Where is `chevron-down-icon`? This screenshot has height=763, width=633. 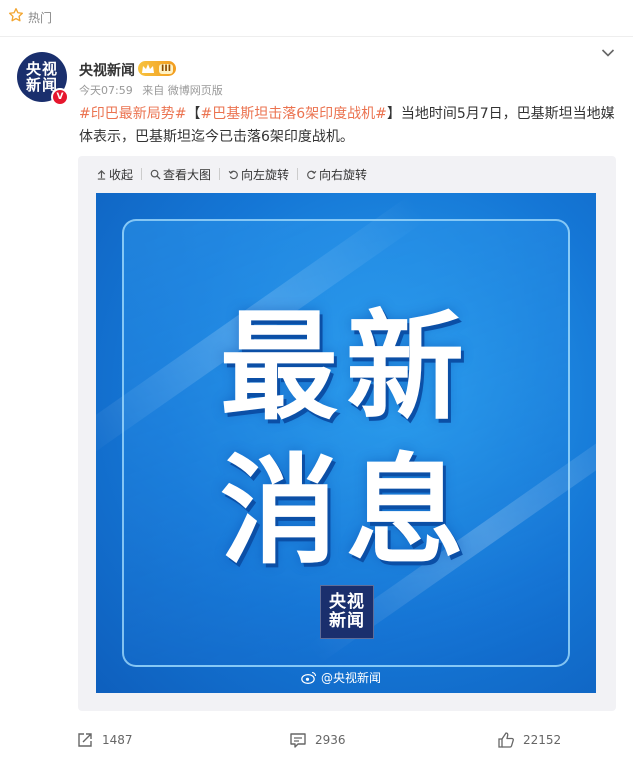 chevron-down-icon is located at coordinates (608, 53).